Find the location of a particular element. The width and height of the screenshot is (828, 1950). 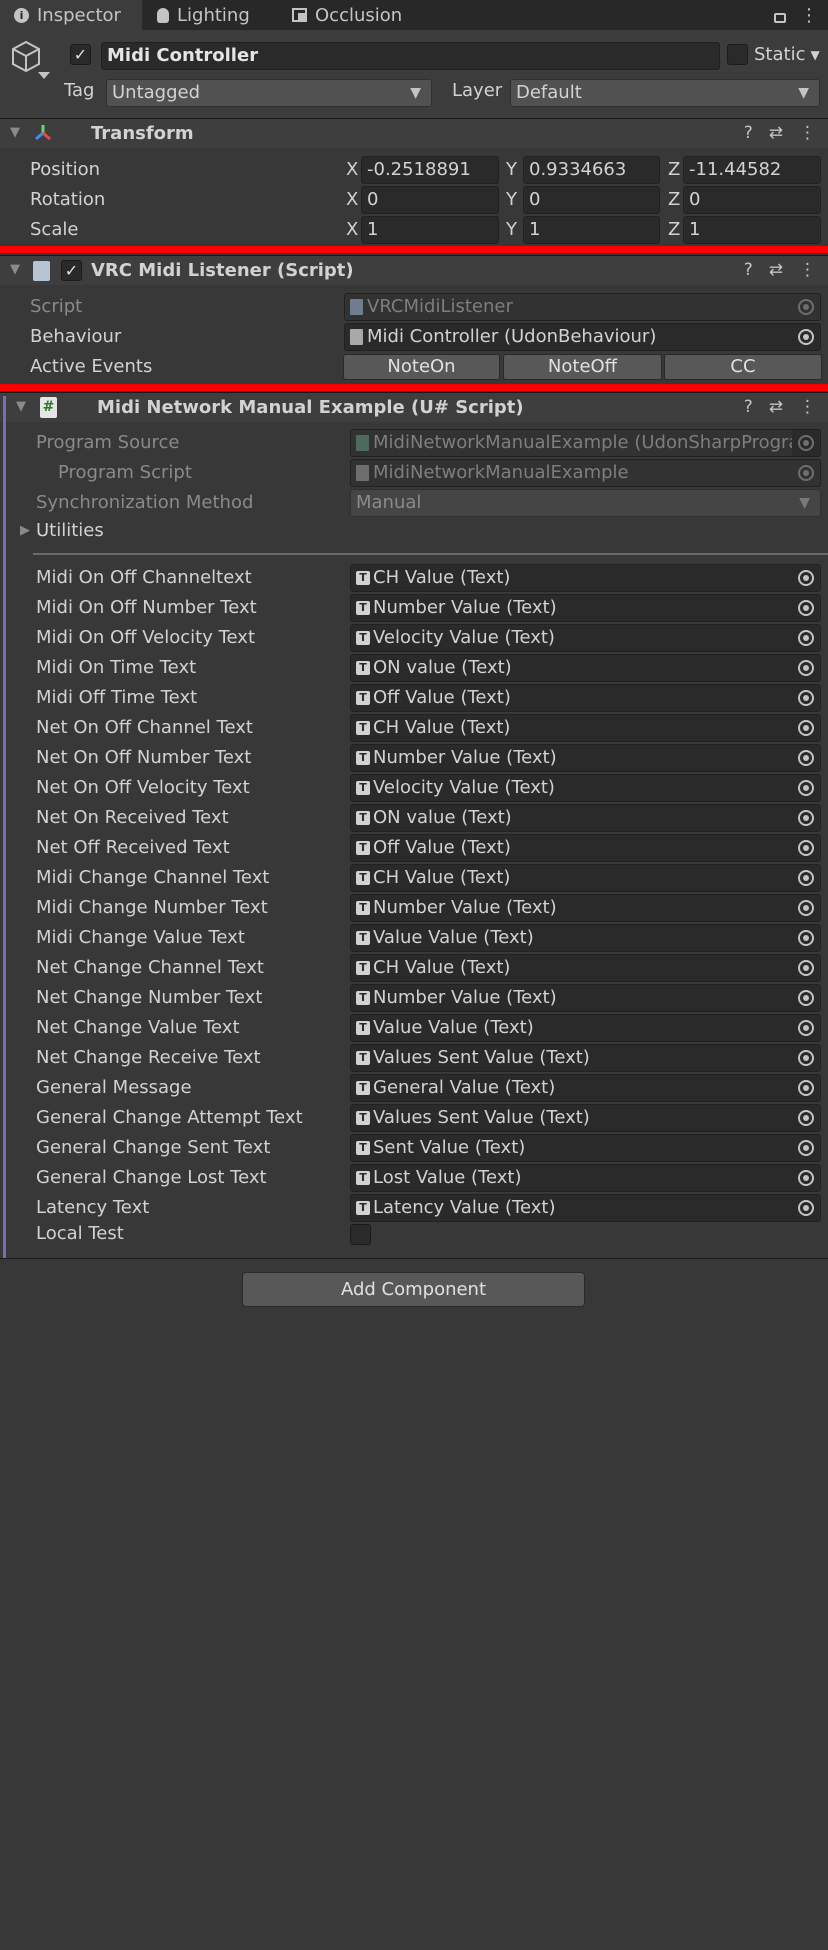

rotation-x-input: 0 is located at coordinates (430, 200).